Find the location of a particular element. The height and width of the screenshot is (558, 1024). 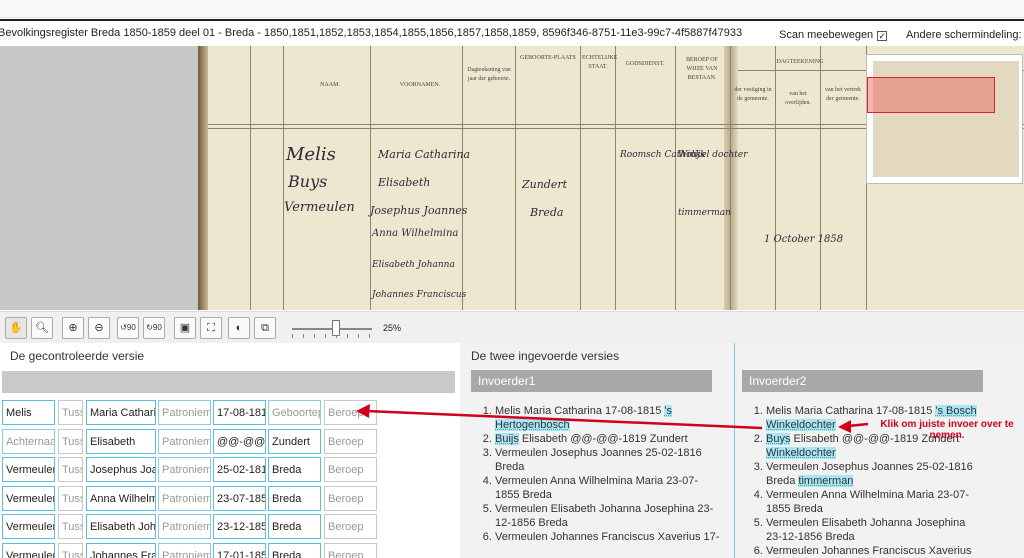

field-firstnames: Anna Wilhelmina is located at coordinates (121, 498).